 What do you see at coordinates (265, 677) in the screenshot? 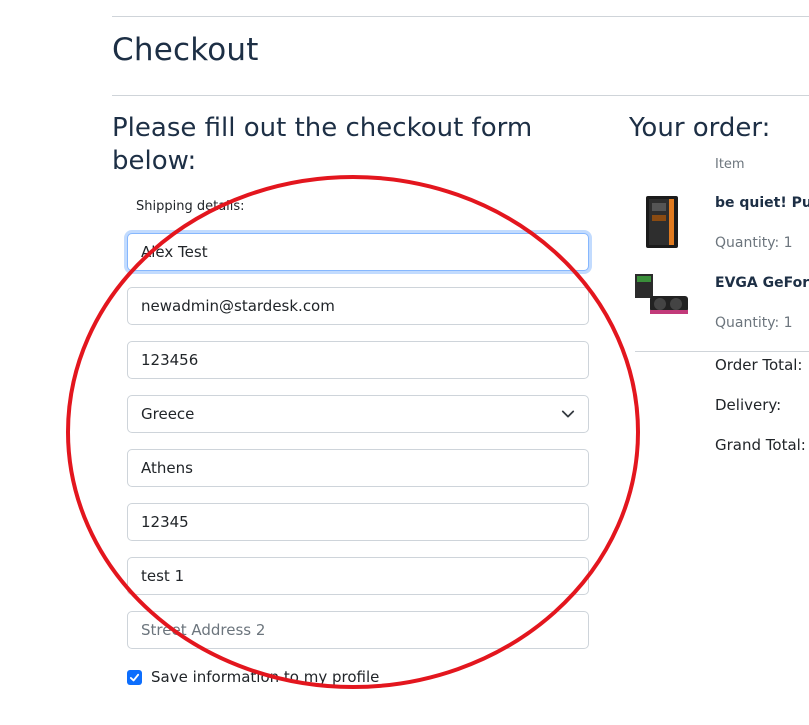
I see `save-profile-label: Save information to my profile` at bounding box center [265, 677].